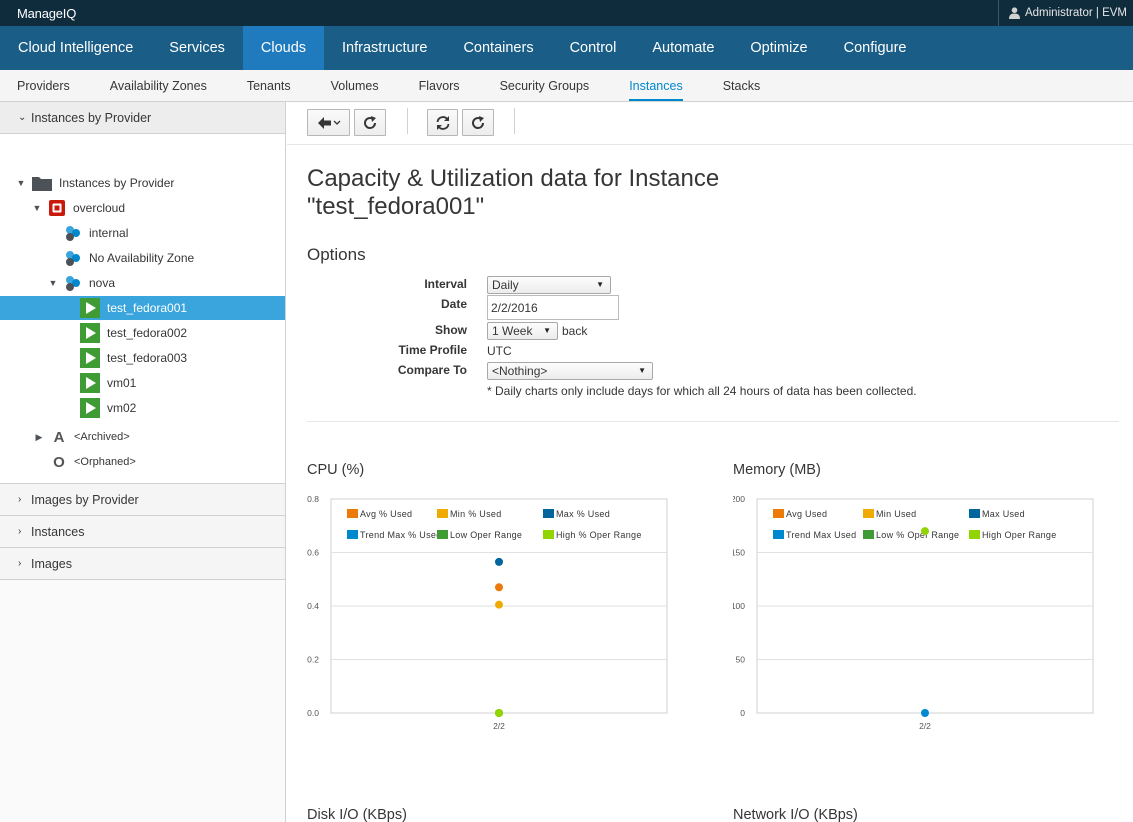  I want to click on cpu-chart-title: CPU (%), so click(336, 470).